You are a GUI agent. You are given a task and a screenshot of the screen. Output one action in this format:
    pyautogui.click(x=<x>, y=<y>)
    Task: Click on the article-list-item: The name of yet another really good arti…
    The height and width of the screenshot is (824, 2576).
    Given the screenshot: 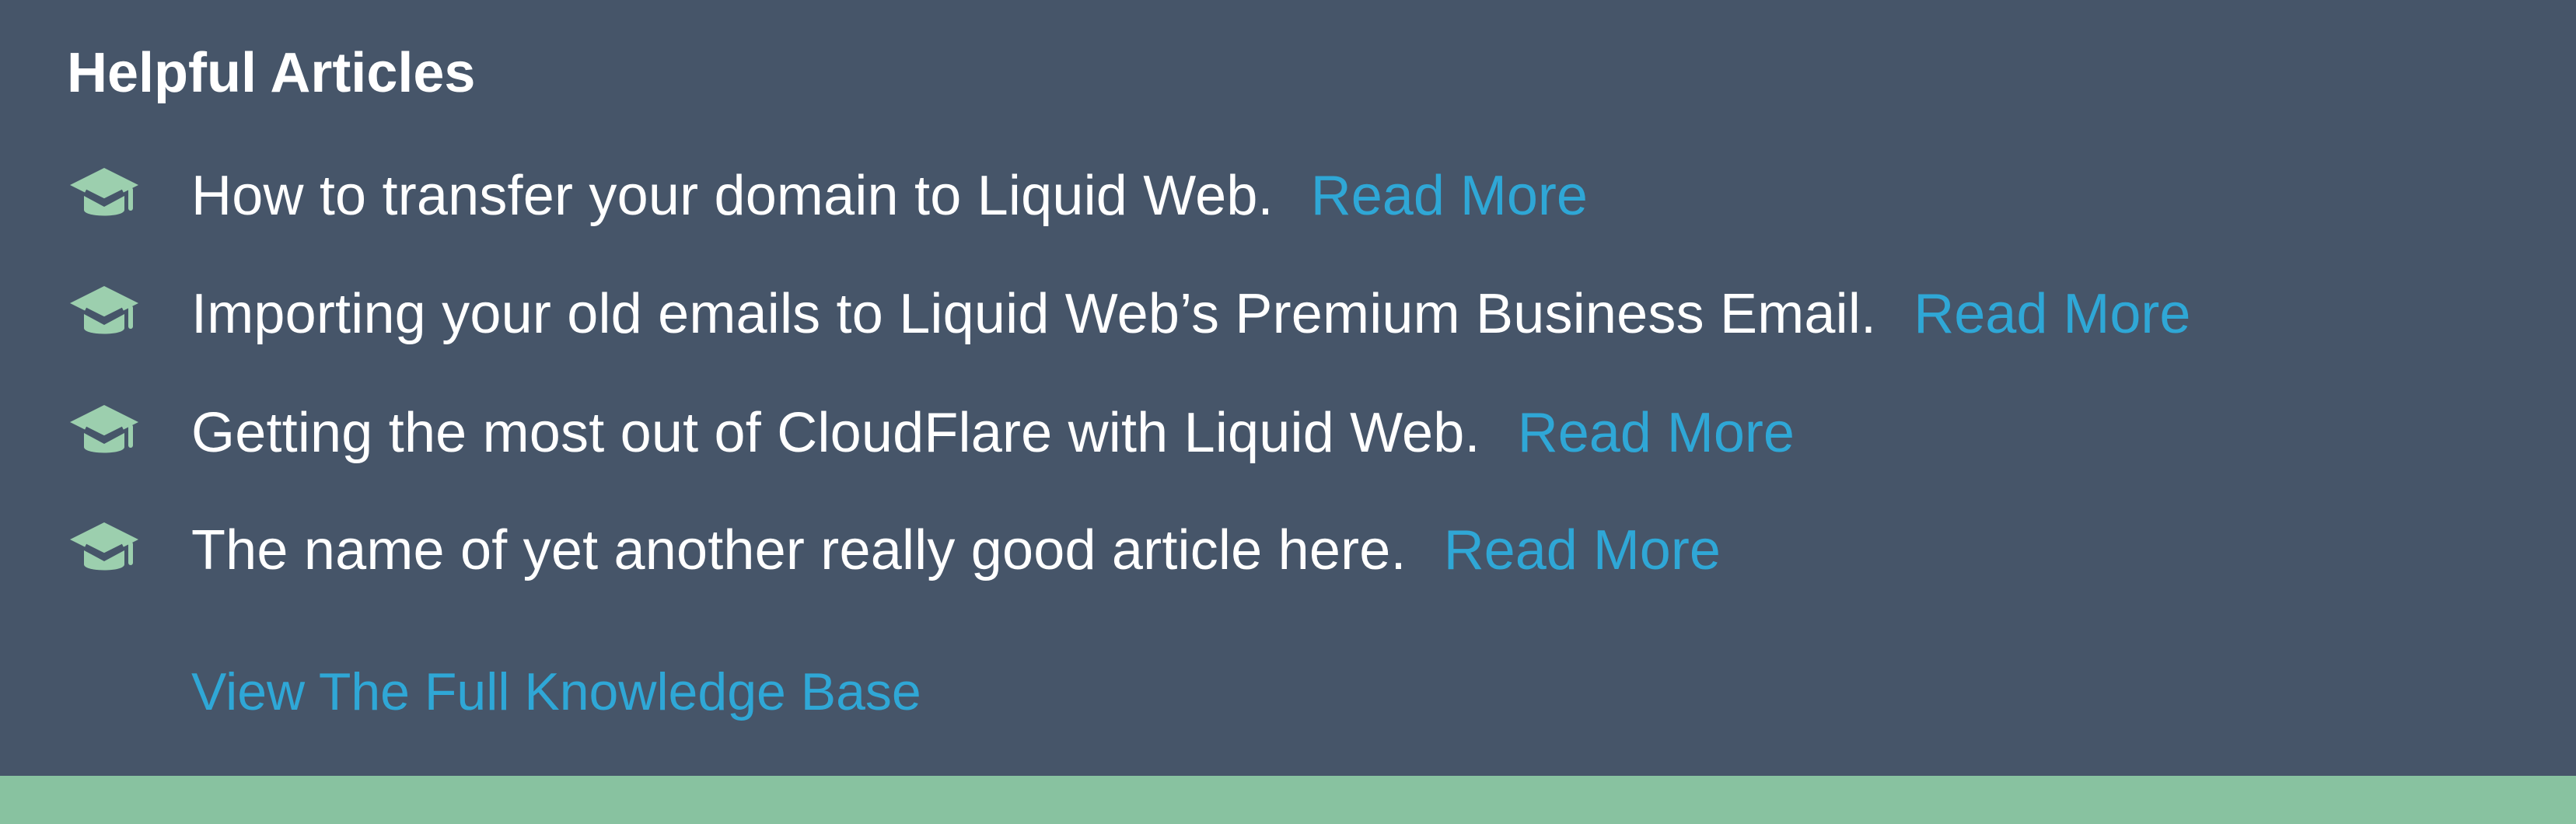 What is the action you would take?
    pyautogui.click(x=1303, y=551)
    